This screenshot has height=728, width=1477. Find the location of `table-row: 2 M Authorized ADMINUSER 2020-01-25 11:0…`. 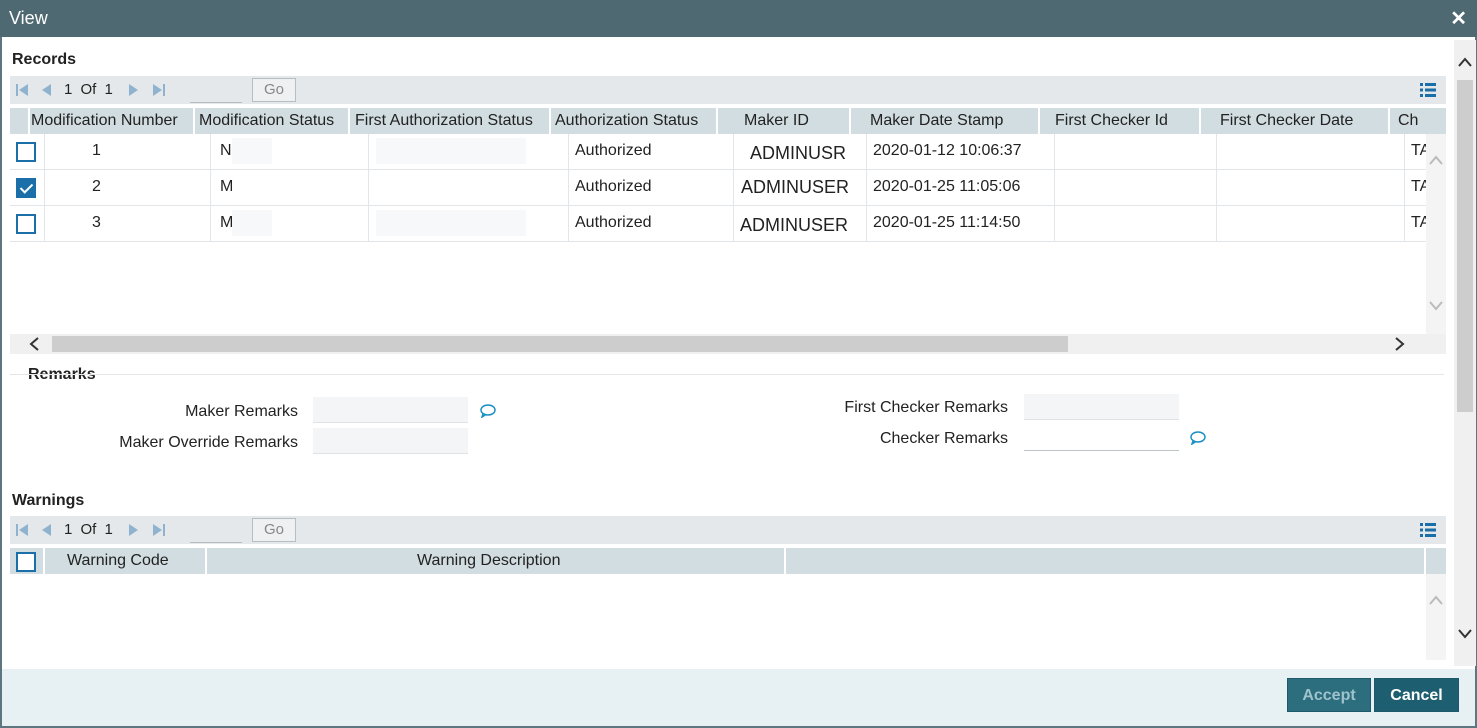

table-row: 2 M Authorized ADMINUSER 2020-01-25 11:0… is located at coordinates (718, 188).